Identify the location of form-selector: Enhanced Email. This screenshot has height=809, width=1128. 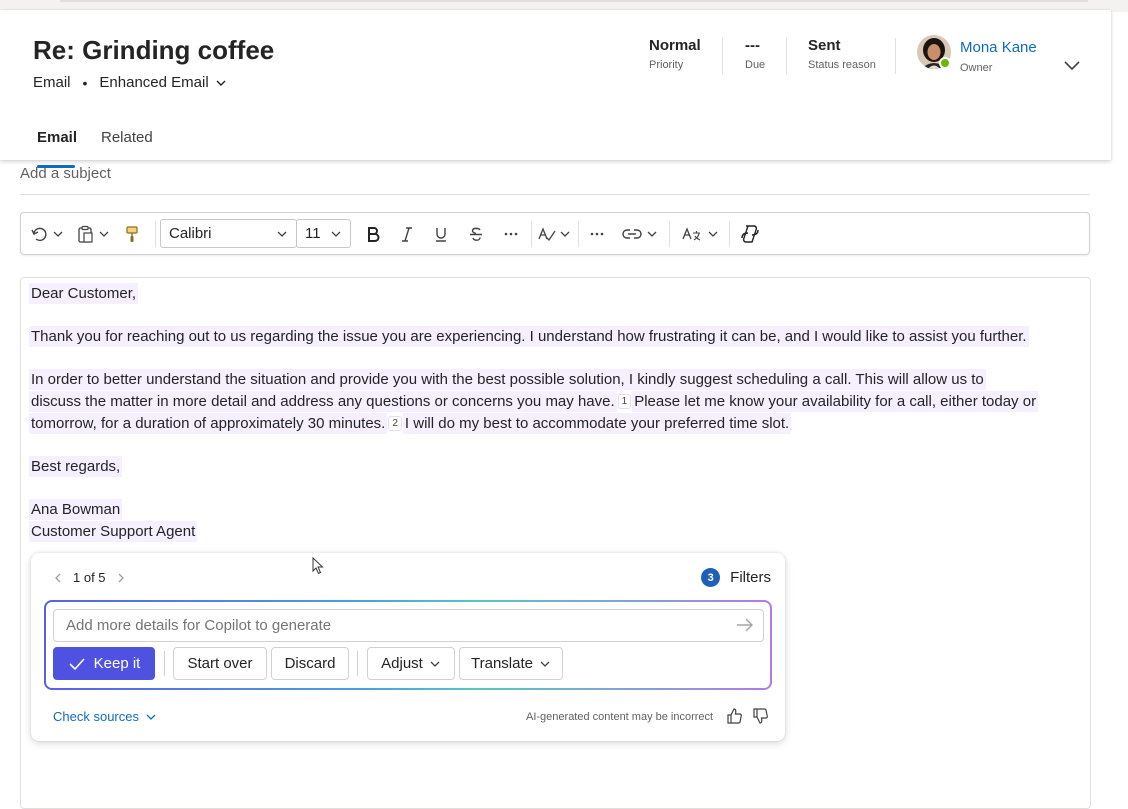
(162, 82).